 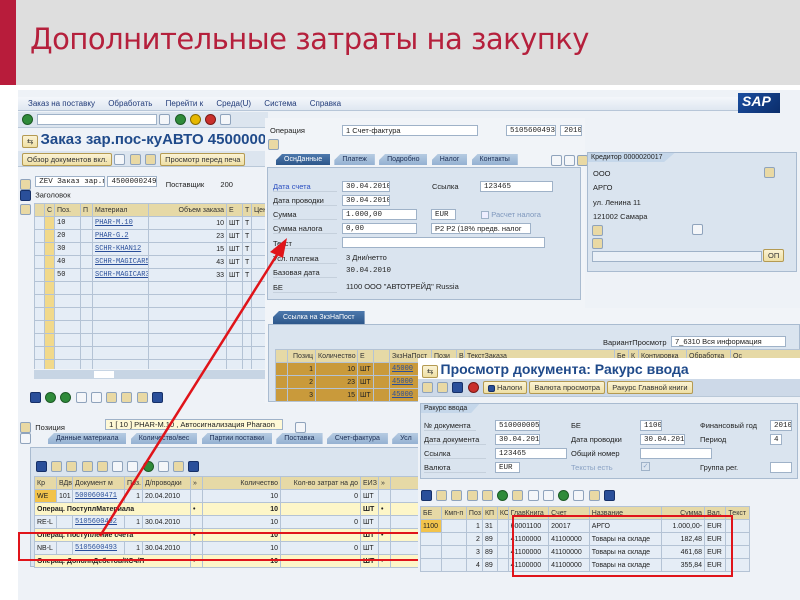 I want to click on arrow-line, so click(x=190, y=393).